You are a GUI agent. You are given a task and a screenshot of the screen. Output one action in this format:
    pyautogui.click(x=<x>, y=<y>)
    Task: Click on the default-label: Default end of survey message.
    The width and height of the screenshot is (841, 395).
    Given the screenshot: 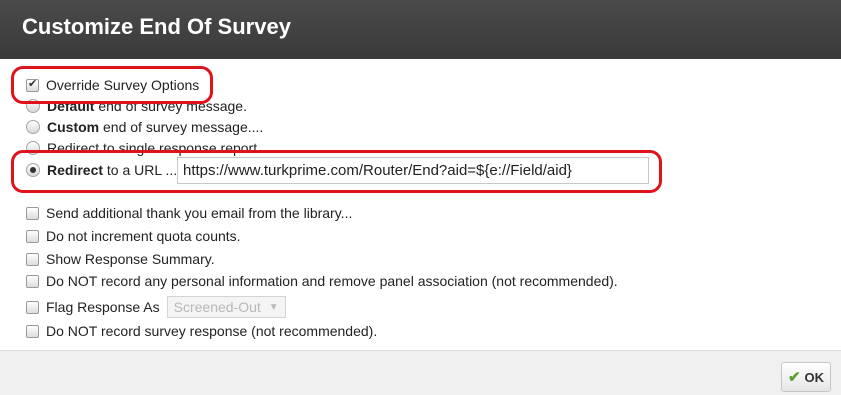 What is the action you would take?
    pyautogui.click(x=147, y=106)
    